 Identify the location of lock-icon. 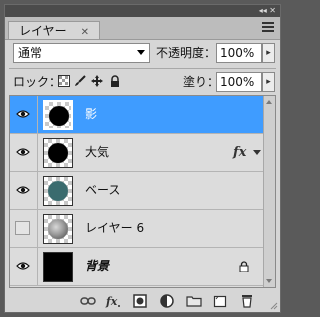
(244, 266).